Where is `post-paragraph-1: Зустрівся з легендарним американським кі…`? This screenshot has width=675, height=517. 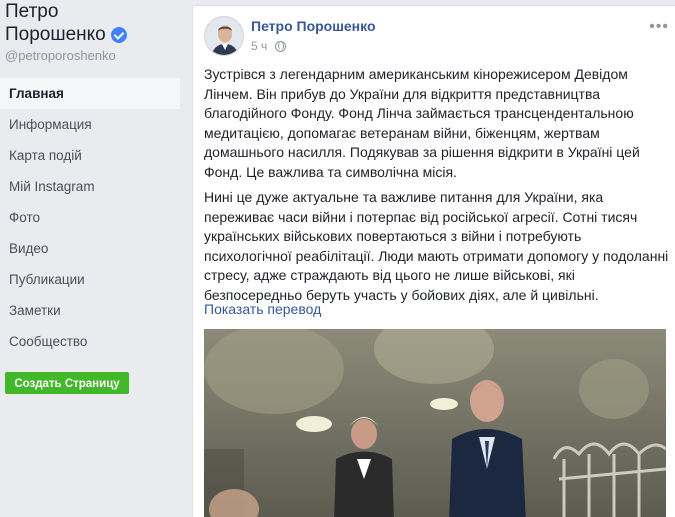
post-paragraph-1: Зустрівся з легендарним американським кі… is located at coordinates (422, 123).